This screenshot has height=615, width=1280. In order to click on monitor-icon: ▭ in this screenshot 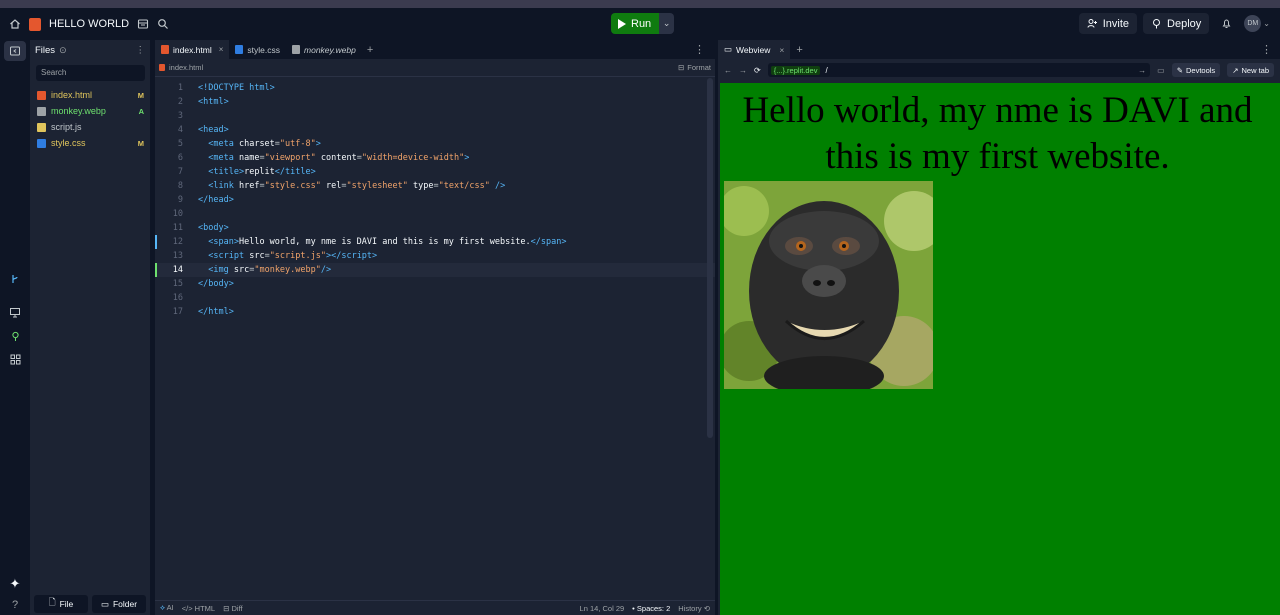, I will do `click(728, 49)`.